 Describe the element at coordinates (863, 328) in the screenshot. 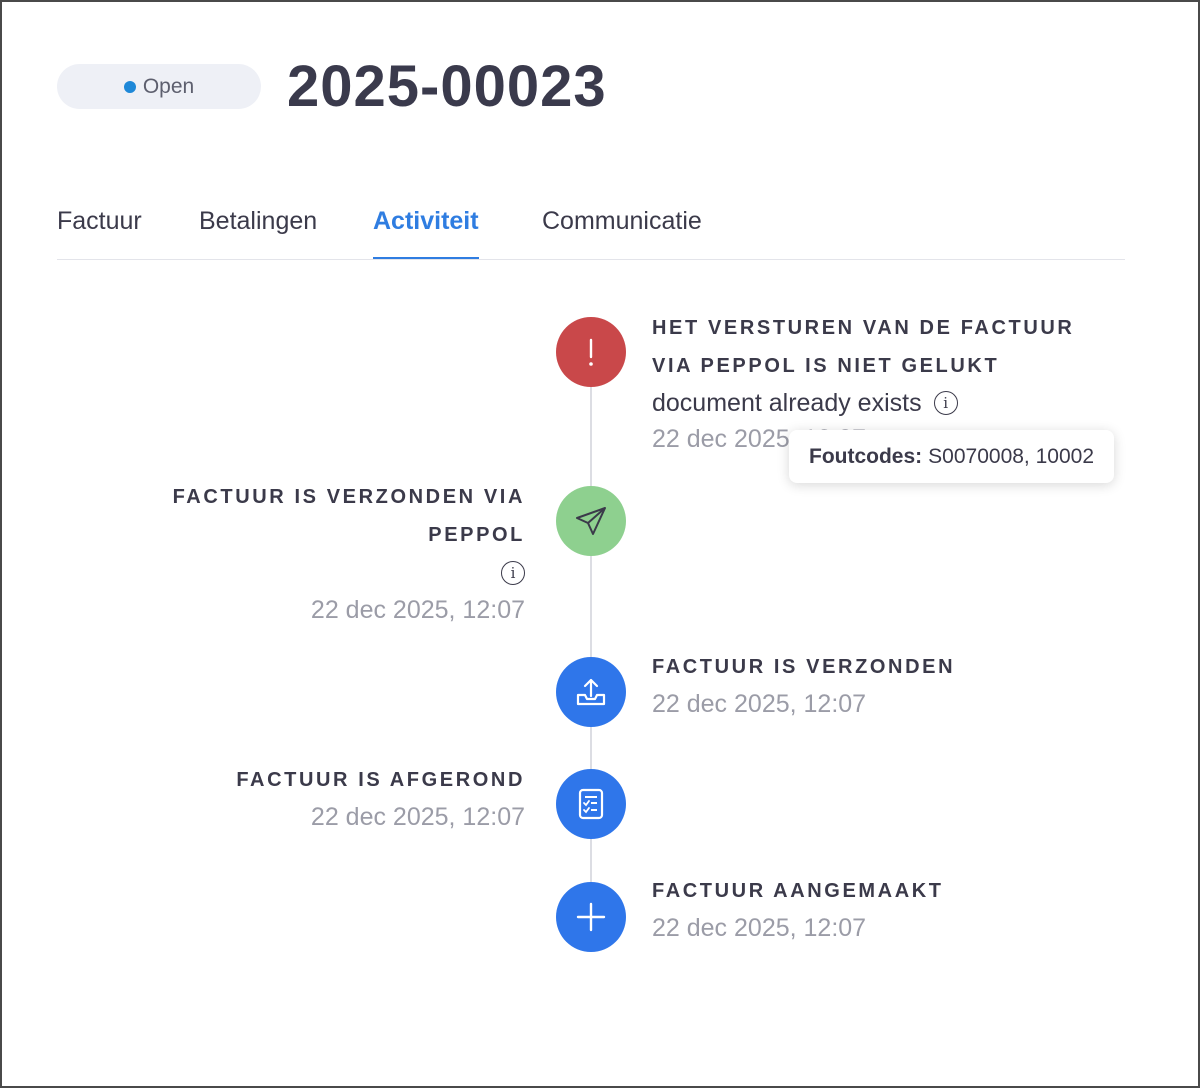

I see `event-title: HET VERSTUREN VAN DE FACTUUR` at that location.